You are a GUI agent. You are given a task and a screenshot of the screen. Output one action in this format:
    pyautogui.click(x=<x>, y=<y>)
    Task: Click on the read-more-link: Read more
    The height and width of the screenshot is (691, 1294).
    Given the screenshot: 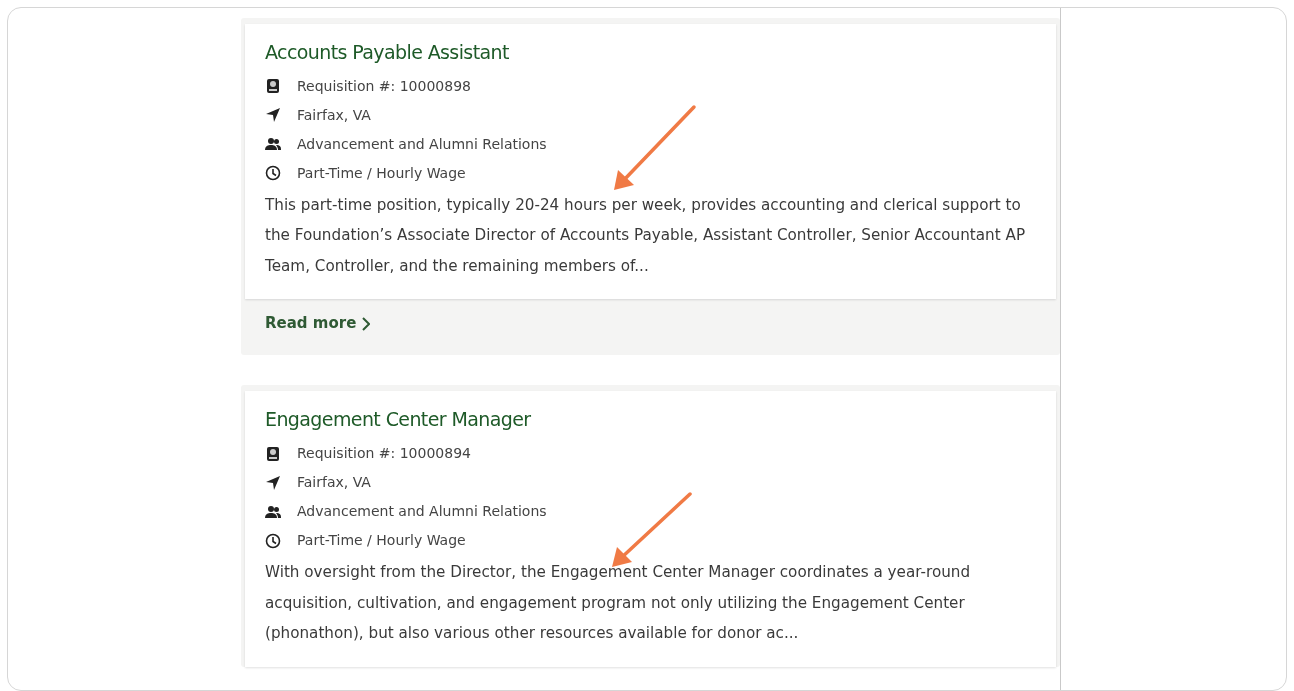 What is the action you would take?
    pyautogui.click(x=318, y=323)
    